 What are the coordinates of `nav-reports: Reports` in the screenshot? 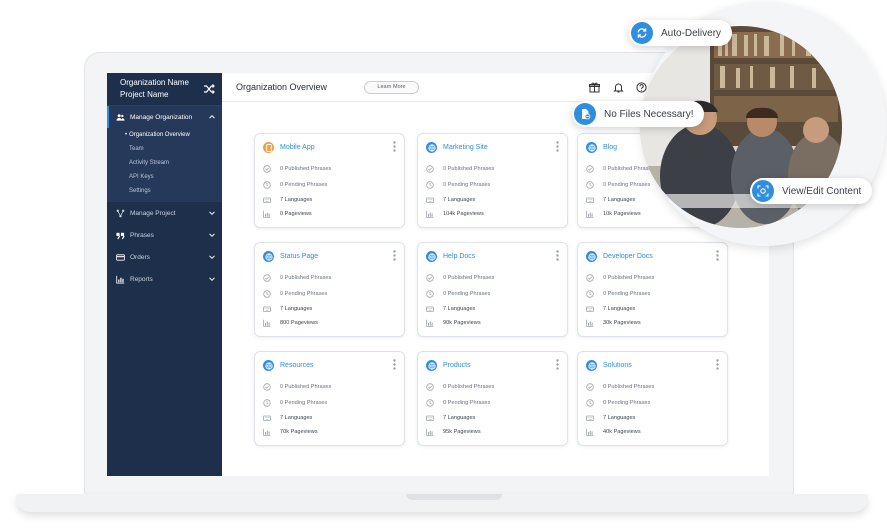 It's located at (164, 279).